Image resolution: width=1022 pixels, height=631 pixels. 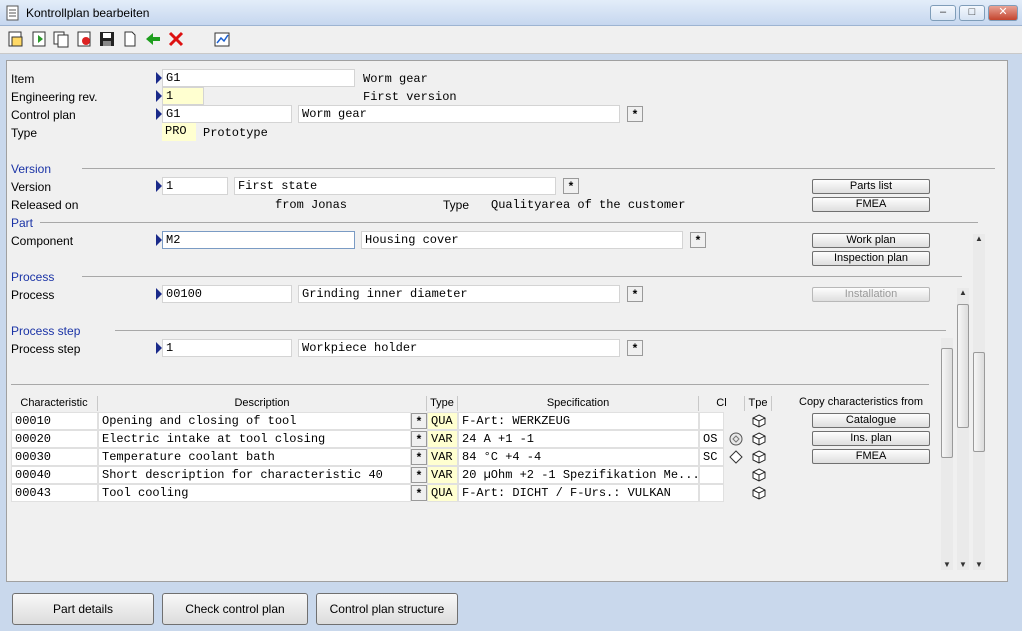 What do you see at coordinates (254, 475) in the screenshot?
I see `description-cell: Short description for characteristic 40` at bounding box center [254, 475].